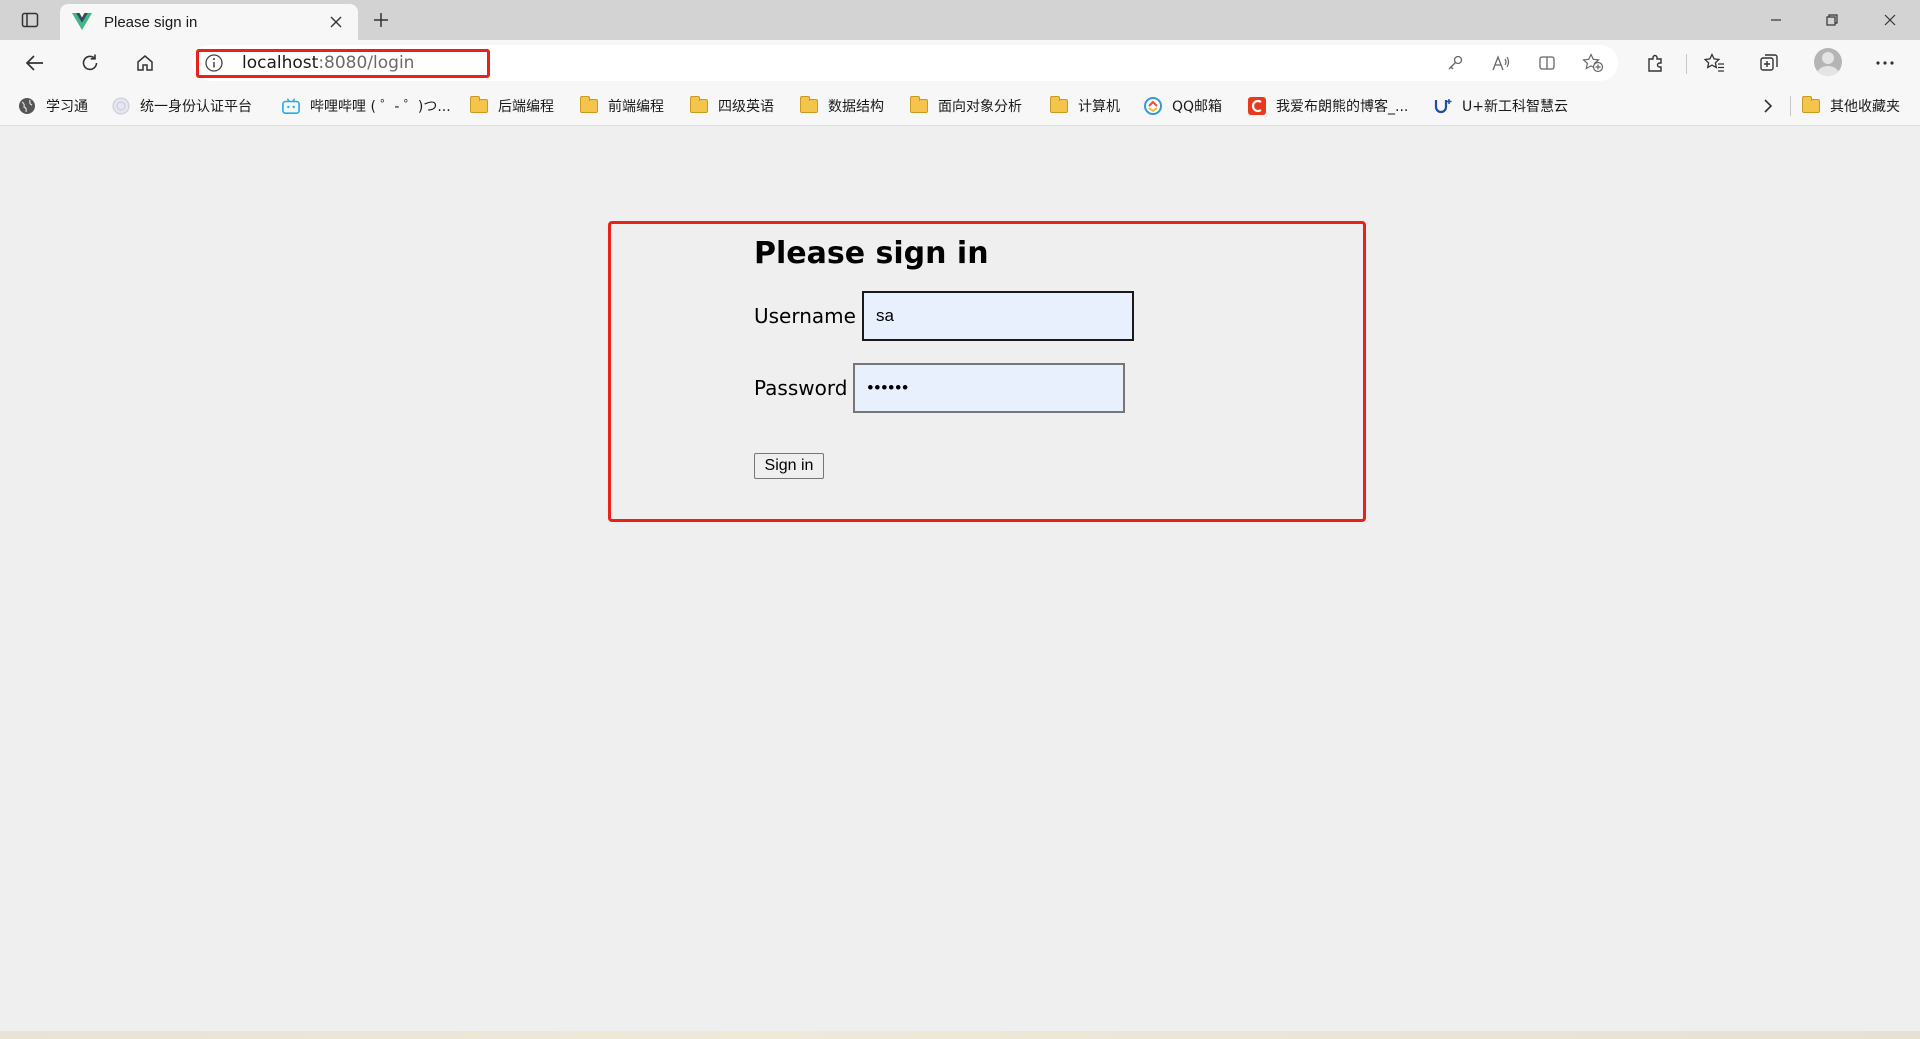 This screenshot has width=1920, height=1039. I want to click on home-button, so click(145, 63).